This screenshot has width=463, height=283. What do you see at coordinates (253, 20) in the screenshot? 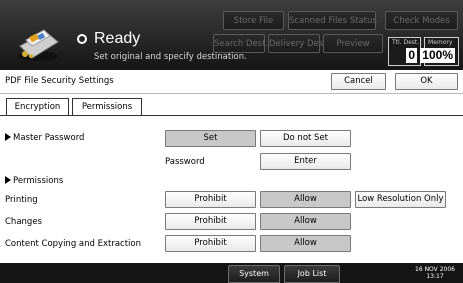
I see `store-file-button: Store File` at bounding box center [253, 20].